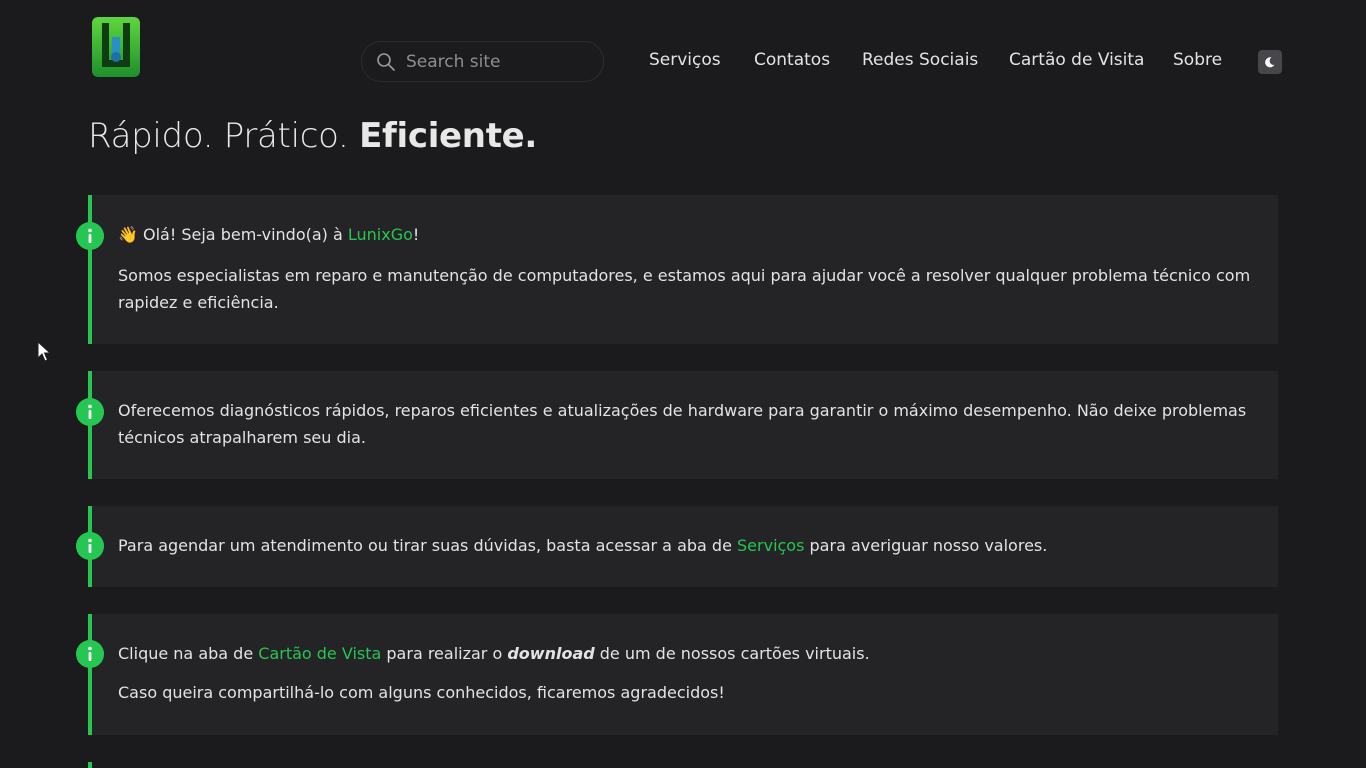 The image size is (1366, 768). I want to click on nav-link-redes-sociais: Redes Sociais, so click(920, 60).